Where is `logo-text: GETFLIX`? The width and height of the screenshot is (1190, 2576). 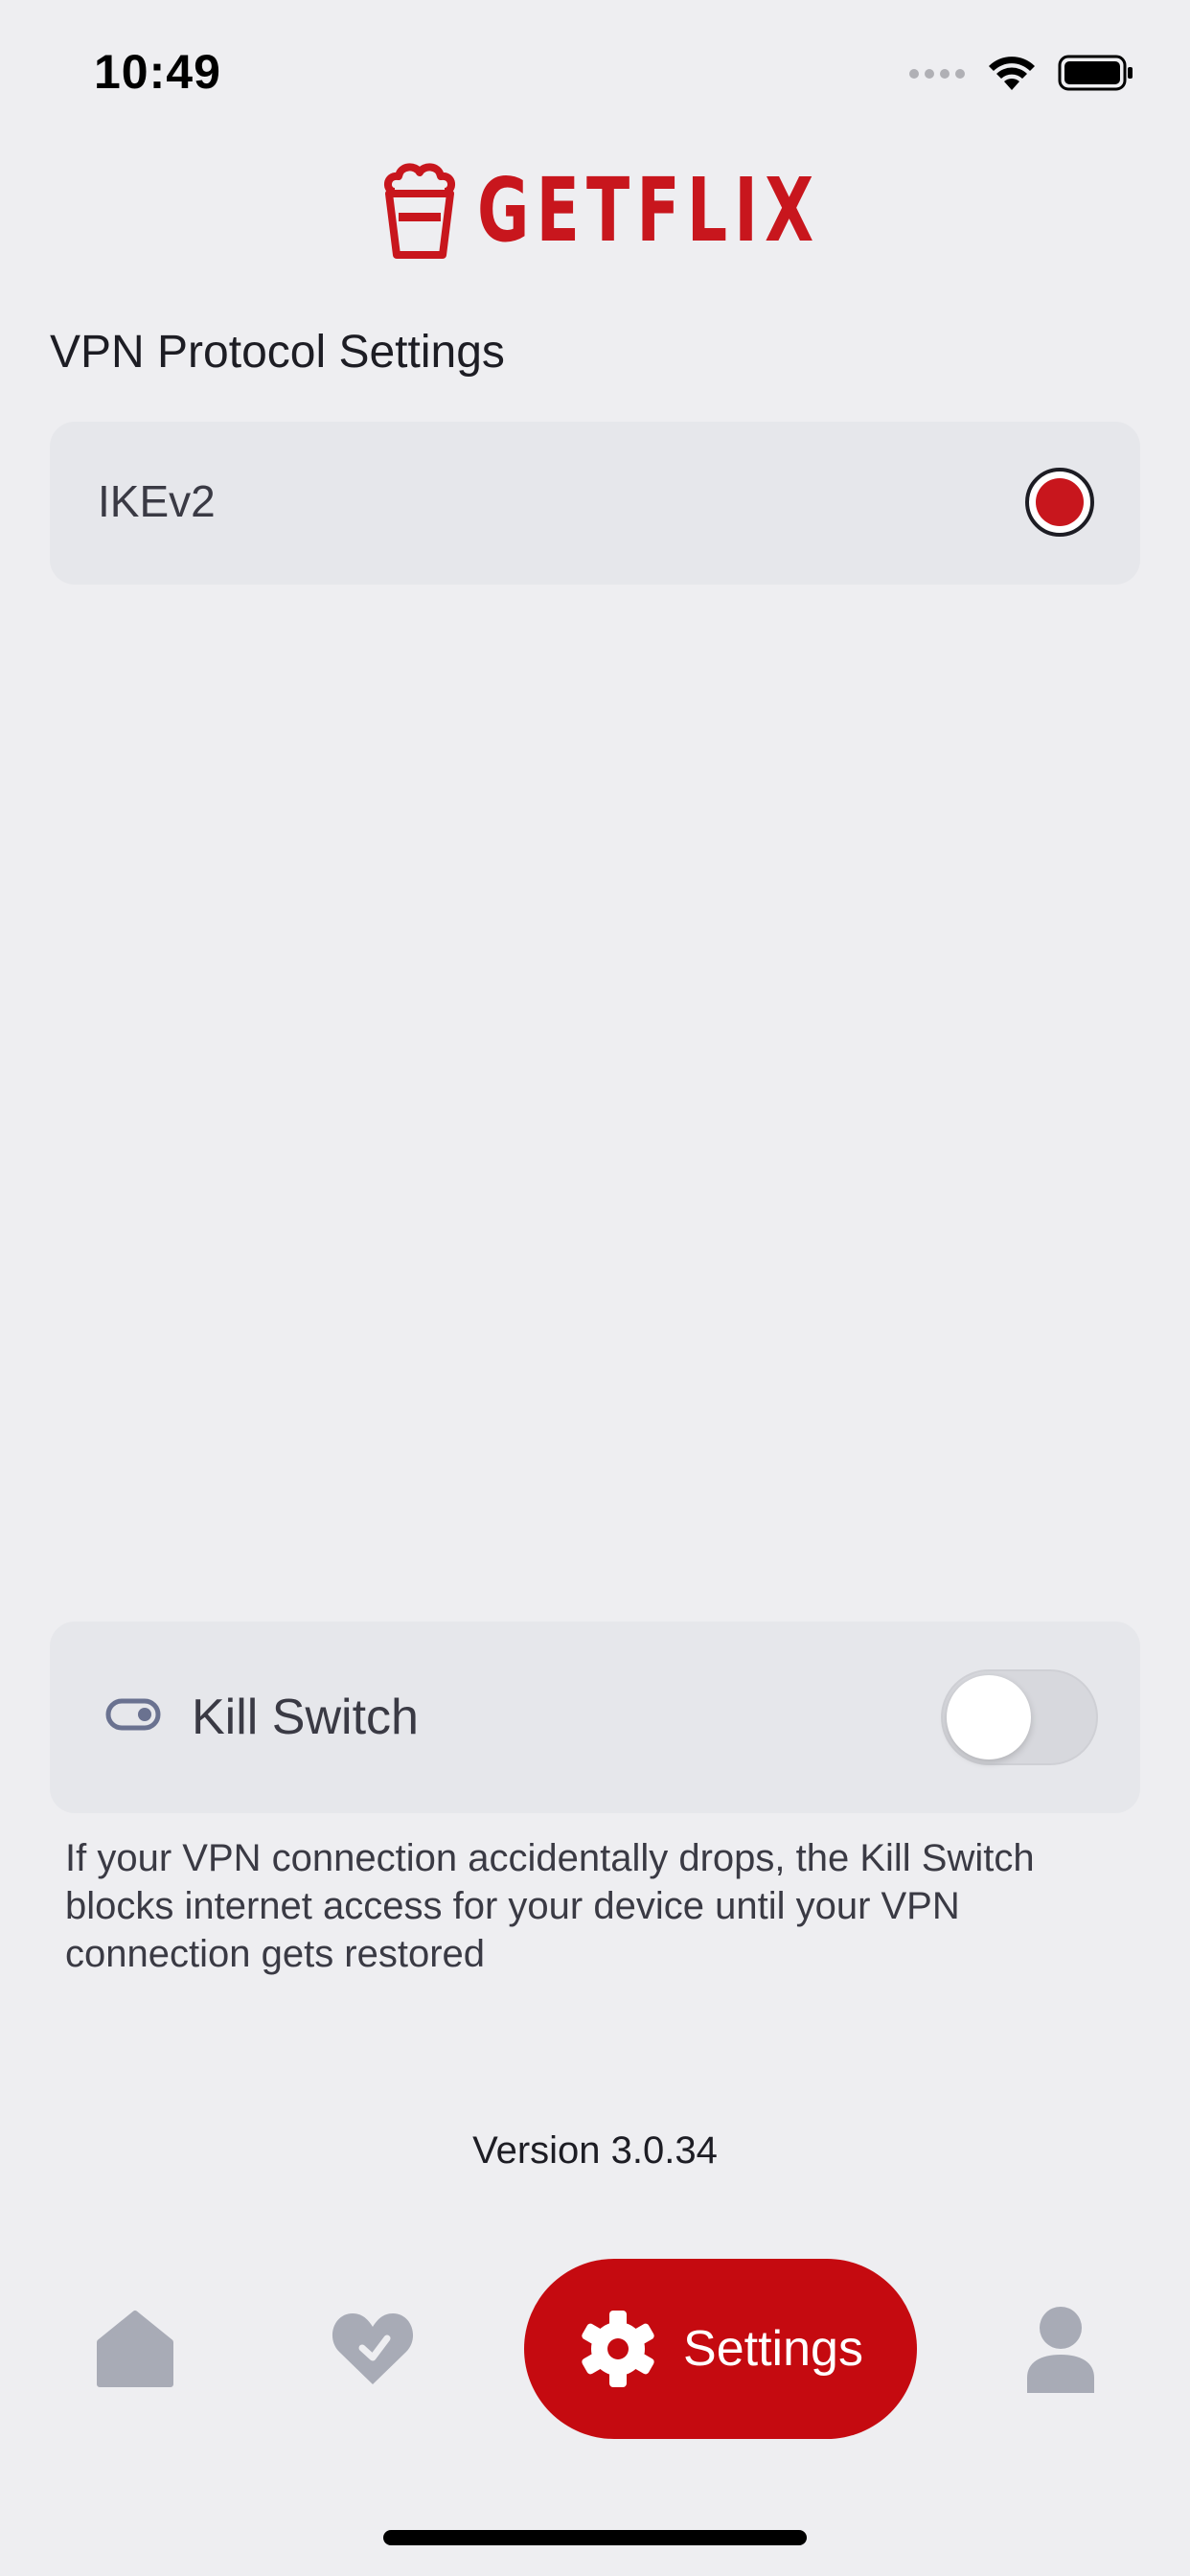
logo-text: GETFLIX is located at coordinates (649, 210).